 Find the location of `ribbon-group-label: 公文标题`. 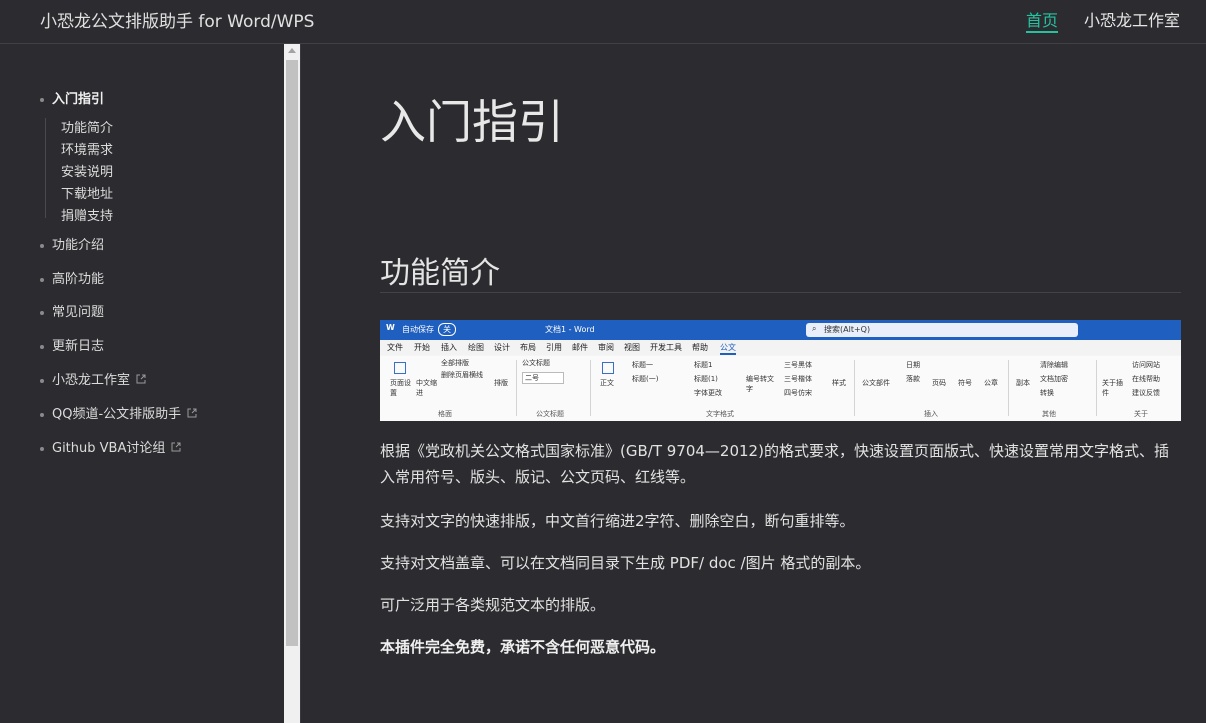

ribbon-group-label: 公文标题 is located at coordinates (550, 414).